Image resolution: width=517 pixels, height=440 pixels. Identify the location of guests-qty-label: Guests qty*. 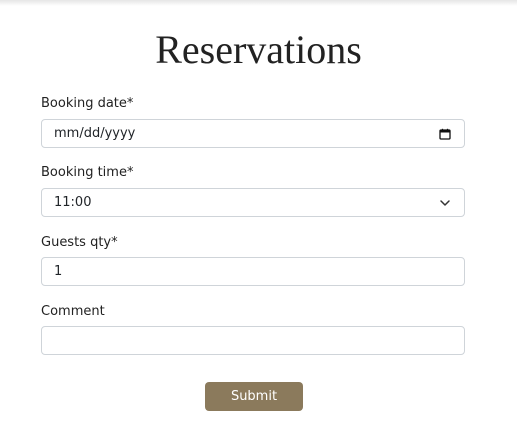
(79, 242).